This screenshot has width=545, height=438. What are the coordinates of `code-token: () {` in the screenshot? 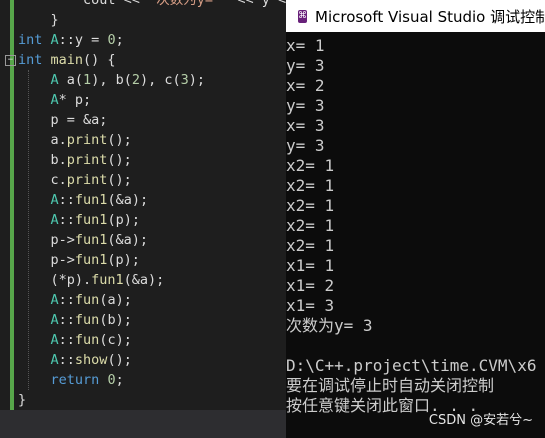 It's located at (99, 60).